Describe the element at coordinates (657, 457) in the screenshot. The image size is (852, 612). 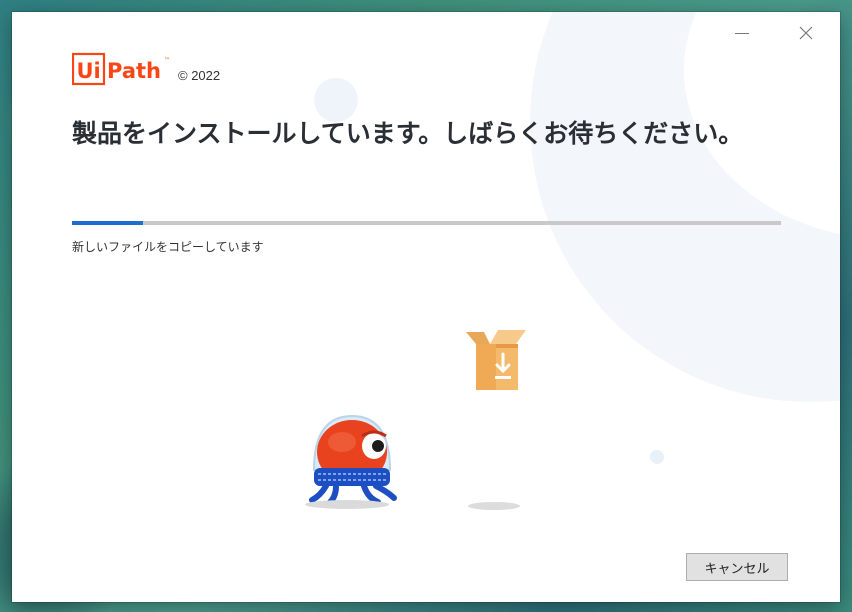
I see `decorative-dot` at that location.